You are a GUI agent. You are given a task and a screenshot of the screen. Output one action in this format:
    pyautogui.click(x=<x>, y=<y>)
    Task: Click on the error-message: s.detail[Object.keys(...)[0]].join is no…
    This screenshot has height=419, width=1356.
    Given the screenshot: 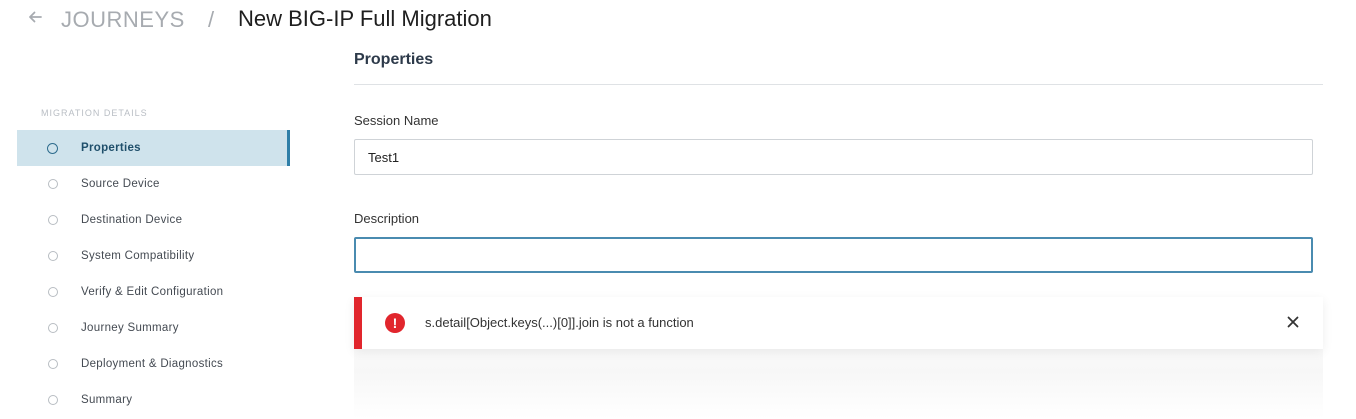 What is the action you would take?
    pyautogui.click(x=559, y=322)
    